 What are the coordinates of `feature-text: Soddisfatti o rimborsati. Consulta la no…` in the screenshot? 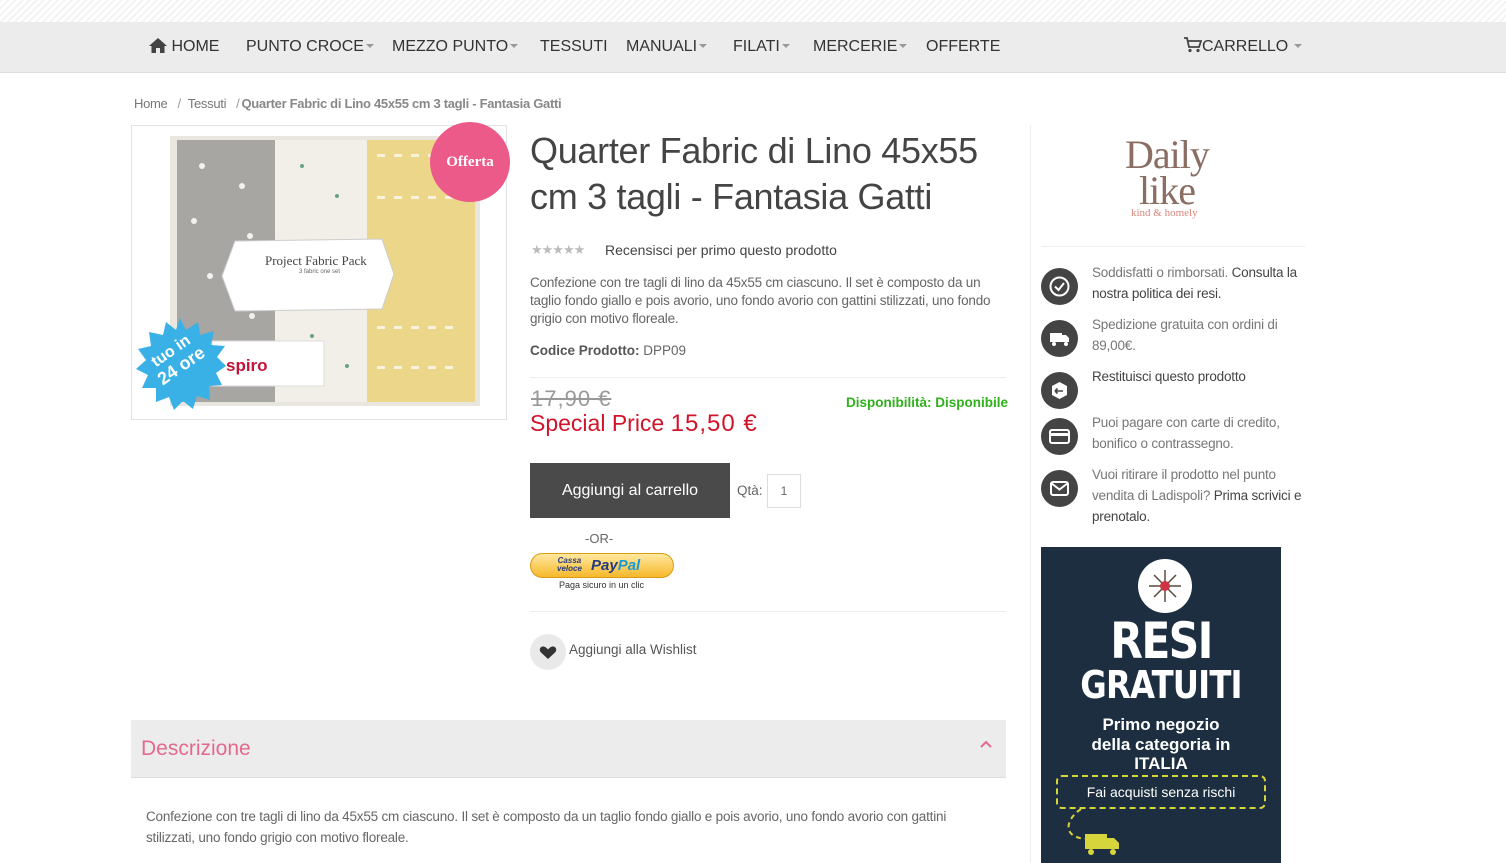 It's located at (1194, 283).